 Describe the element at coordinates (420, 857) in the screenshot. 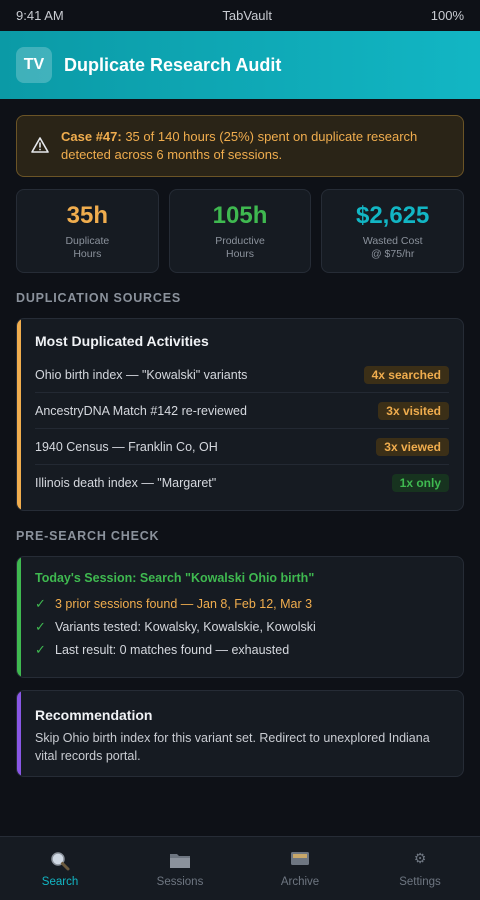

I see `gear-icon: ⚙` at that location.